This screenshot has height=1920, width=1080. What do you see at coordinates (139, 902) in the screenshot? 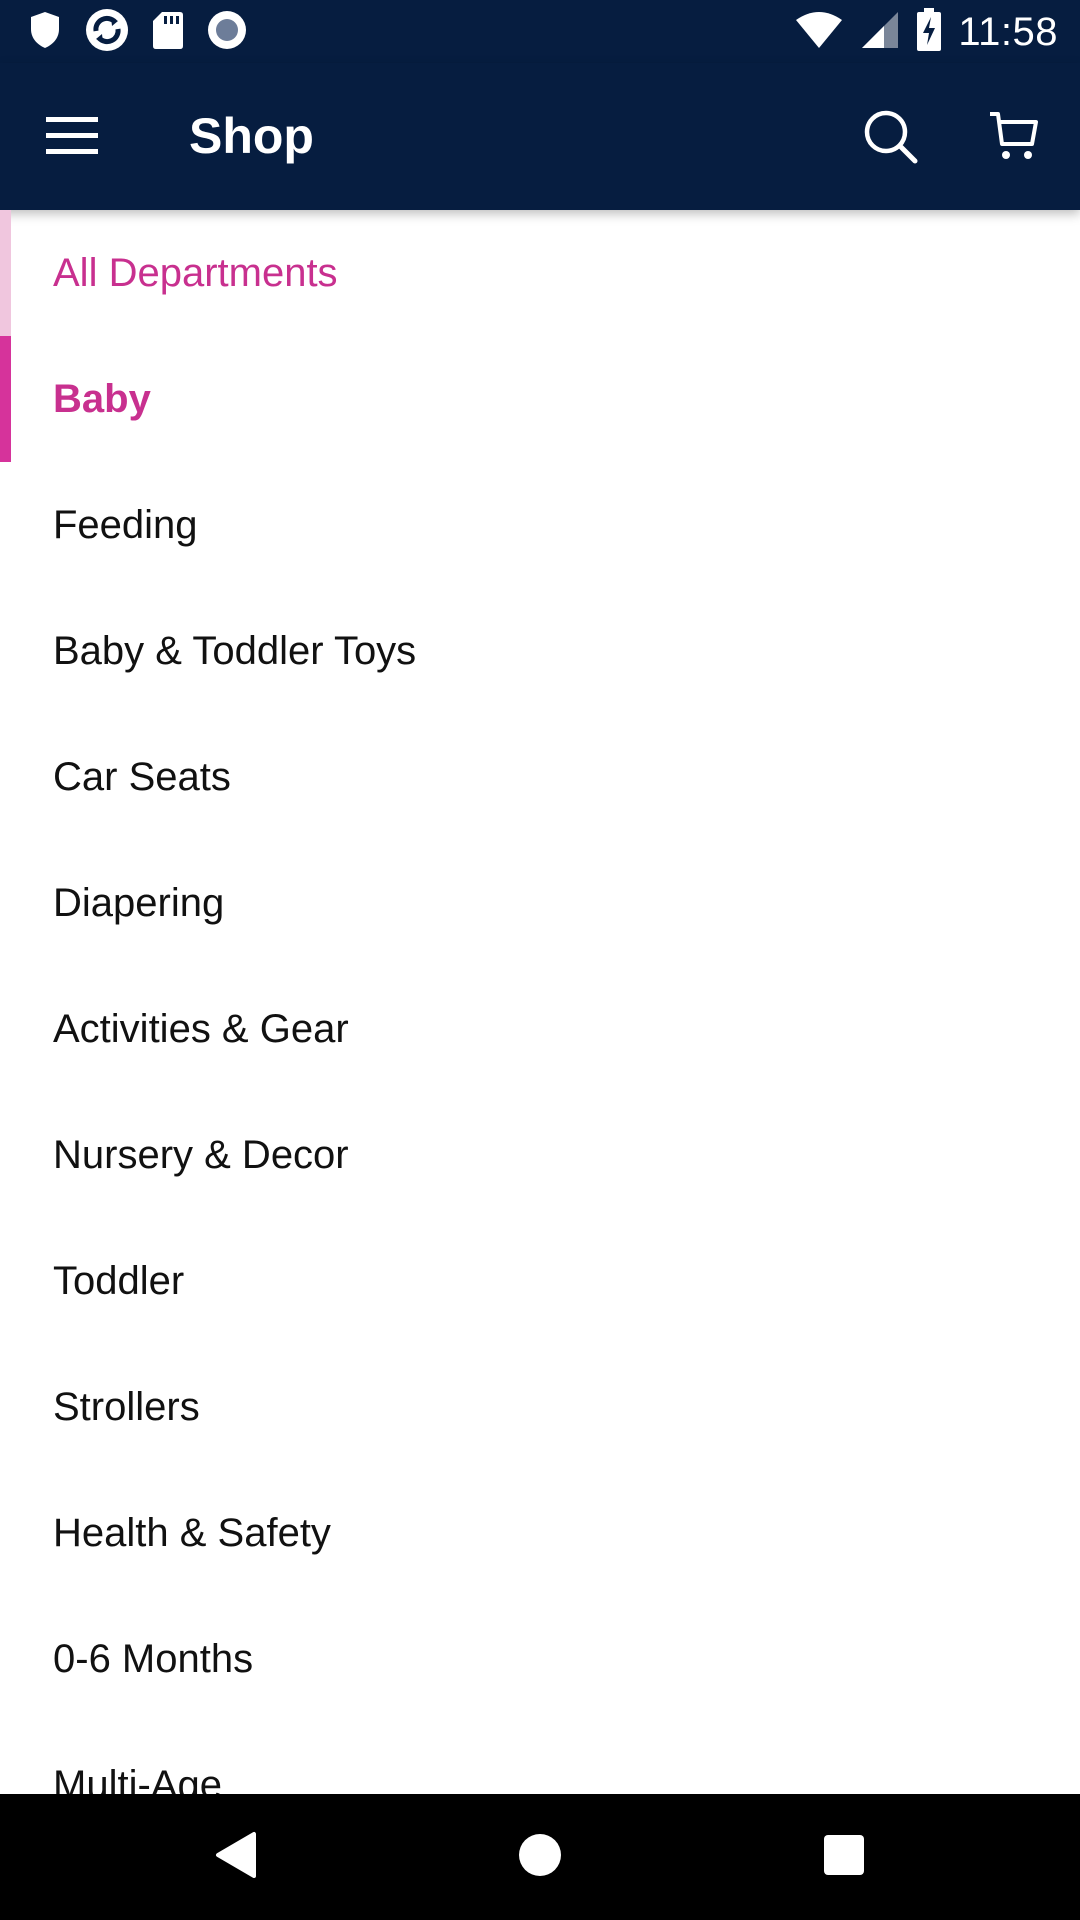
I see `list-item-label: Diapering` at bounding box center [139, 902].